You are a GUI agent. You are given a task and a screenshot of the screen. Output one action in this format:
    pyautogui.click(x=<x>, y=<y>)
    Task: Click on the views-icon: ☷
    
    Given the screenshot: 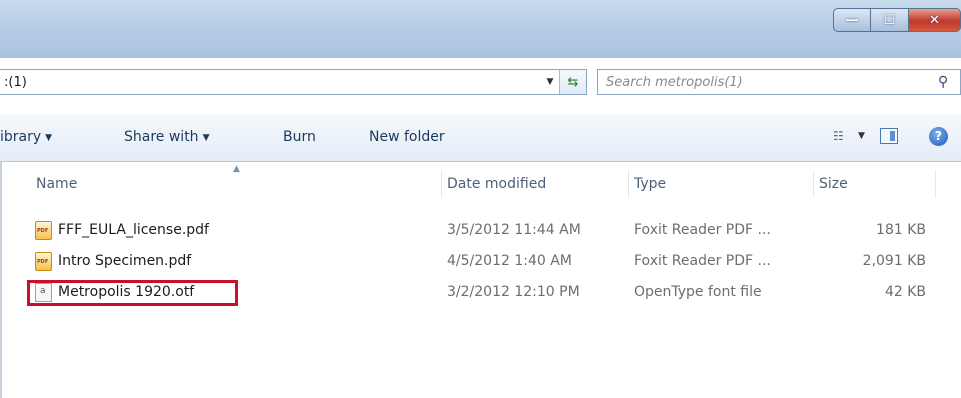 What is the action you would take?
    pyautogui.click(x=838, y=136)
    